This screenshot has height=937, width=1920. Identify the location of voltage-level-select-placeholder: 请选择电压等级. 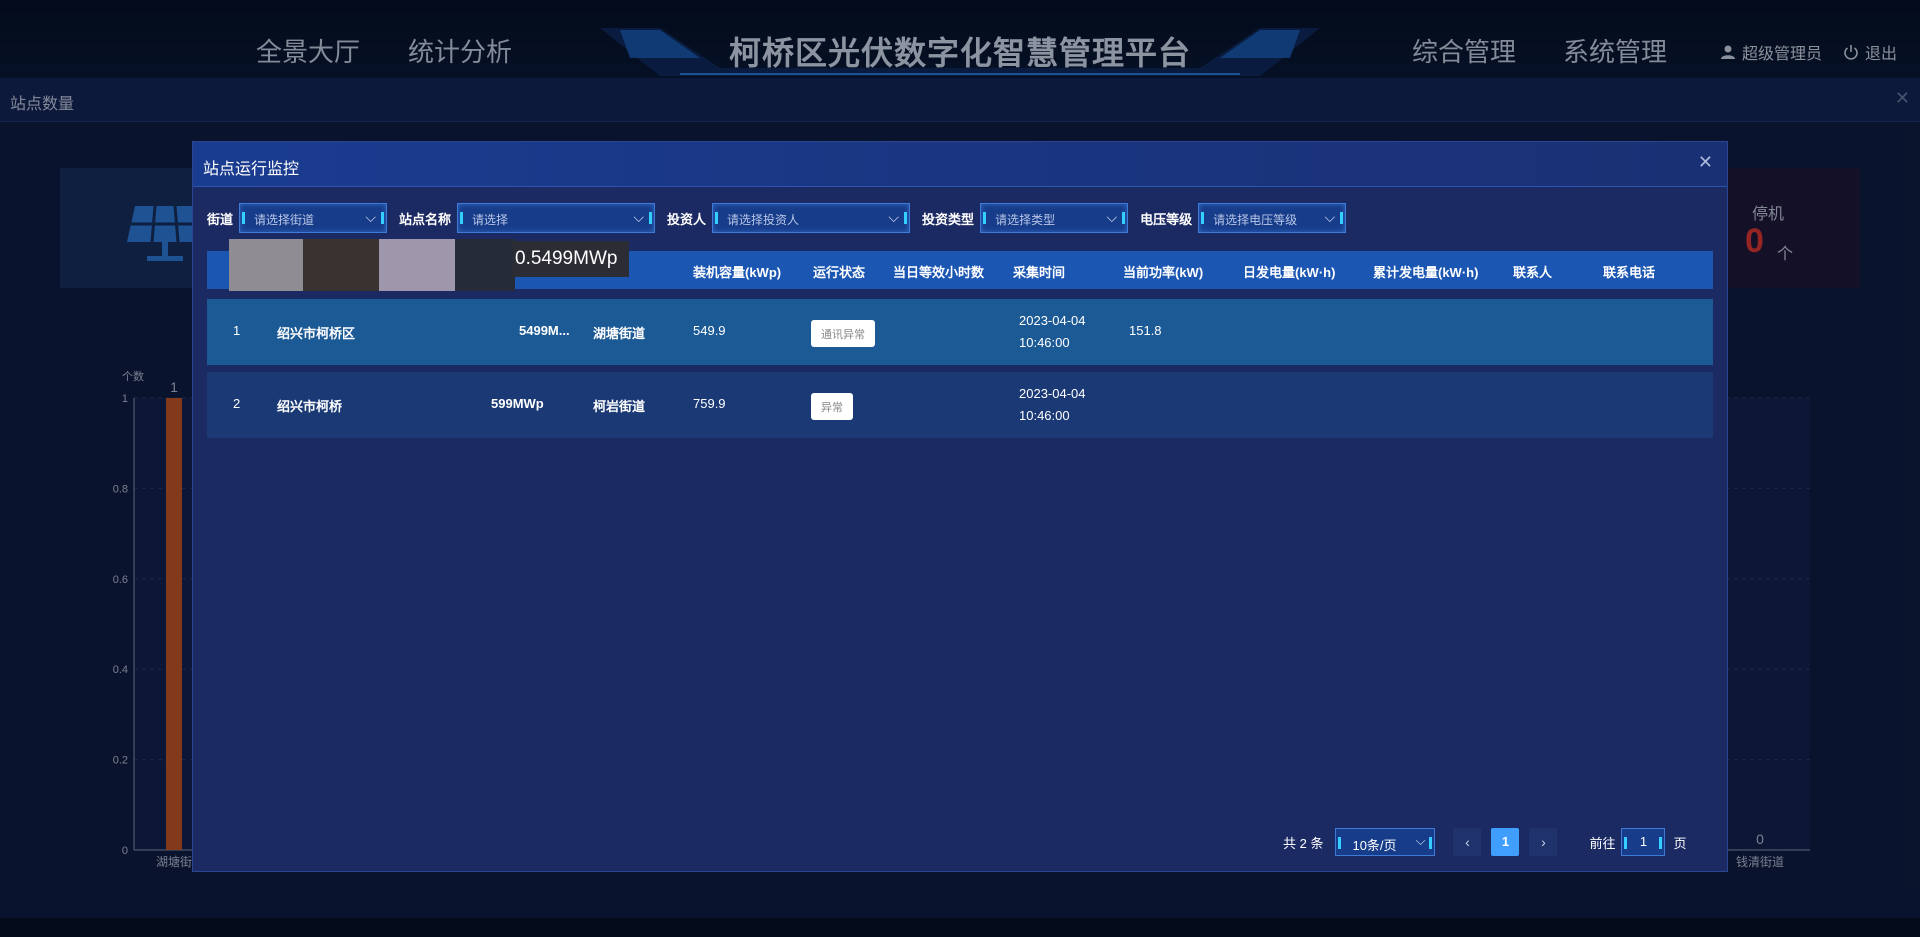
(1255, 220).